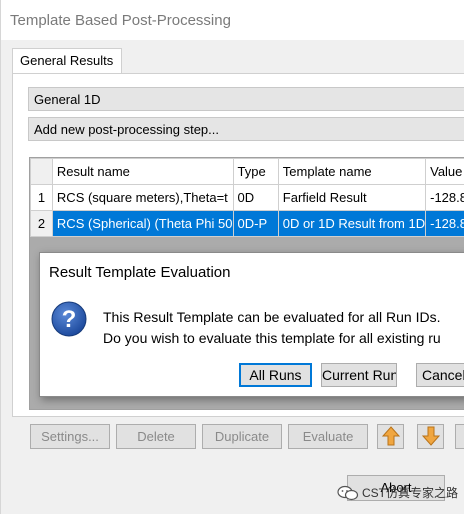 The width and height of the screenshot is (464, 514). What do you see at coordinates (41, 171) in the screenshot?
I see `grid-corner` at bounding box center [41, 171].